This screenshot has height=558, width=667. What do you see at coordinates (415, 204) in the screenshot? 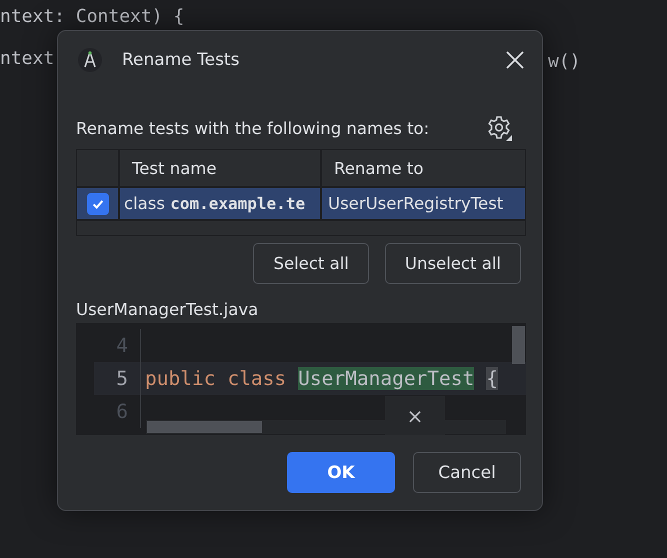
I see `table-cell-text: UserUserRegistryTest` at bounding box center [415, 204].